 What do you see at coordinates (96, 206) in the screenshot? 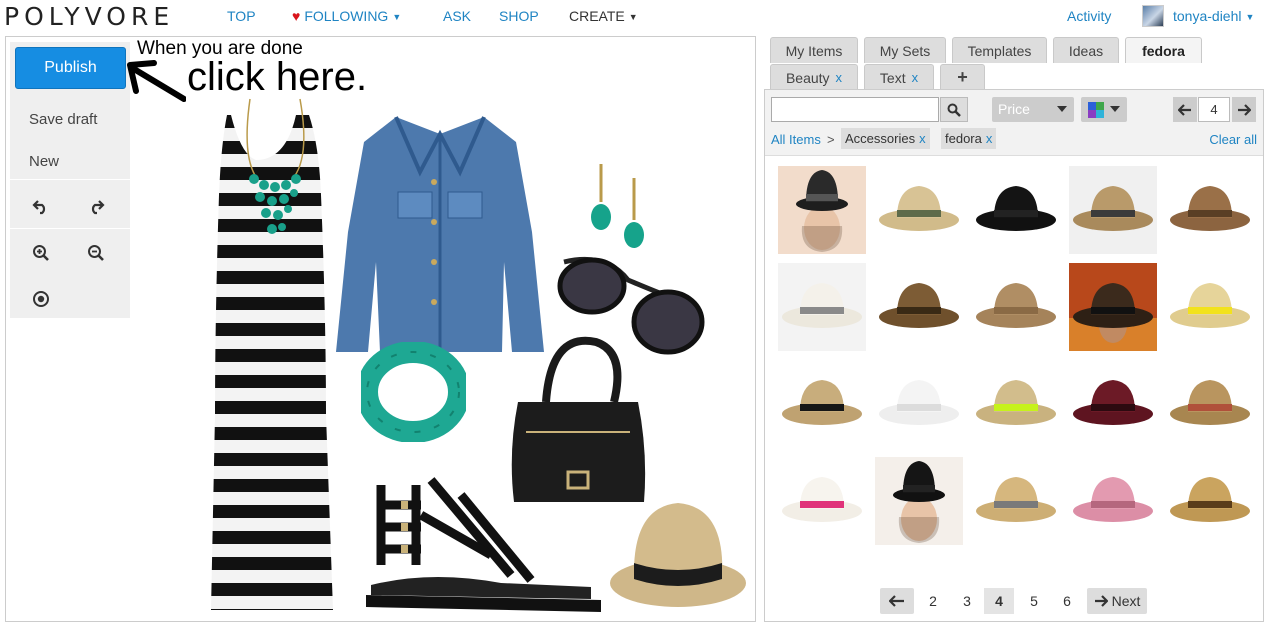
I see `redo-icon` at bounding box center [96, 206].